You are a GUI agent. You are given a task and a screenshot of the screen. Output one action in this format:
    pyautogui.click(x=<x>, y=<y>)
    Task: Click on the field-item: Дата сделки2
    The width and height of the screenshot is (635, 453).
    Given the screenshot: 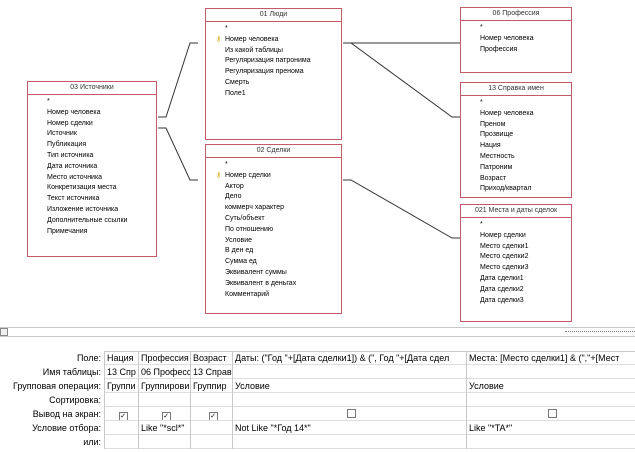 What is the action you would take?
    pyautogui.click(x=516, y=290)
    